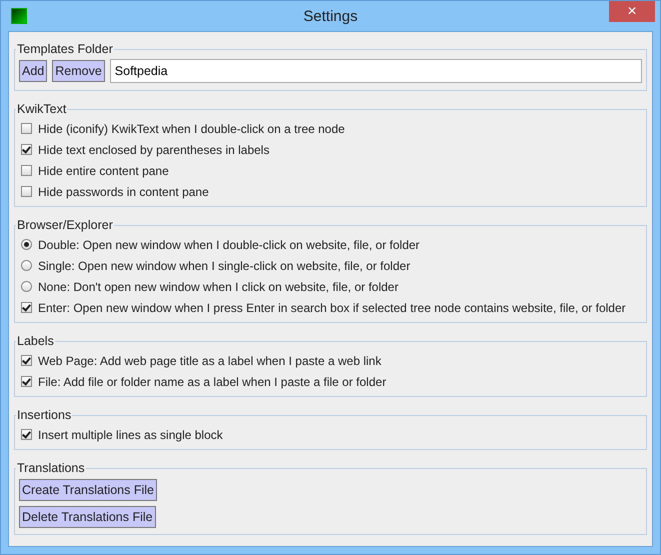  I want to click on group-title: Templates Folder, so click(65, 49).